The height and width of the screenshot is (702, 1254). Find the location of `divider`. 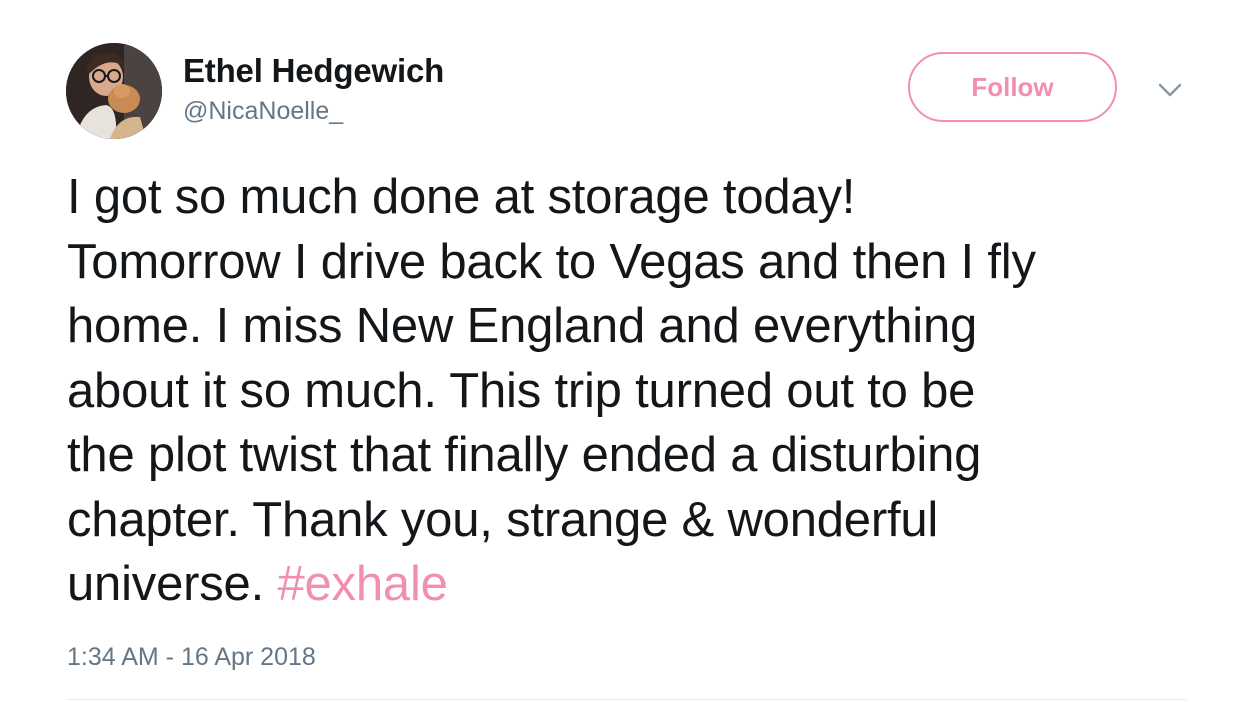

divider is located at coordinates (626, 699).